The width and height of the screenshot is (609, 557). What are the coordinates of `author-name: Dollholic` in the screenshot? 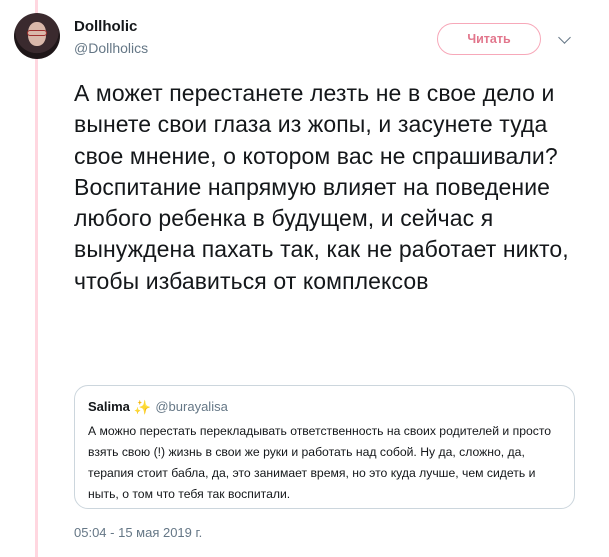 It's located at (105, 26).